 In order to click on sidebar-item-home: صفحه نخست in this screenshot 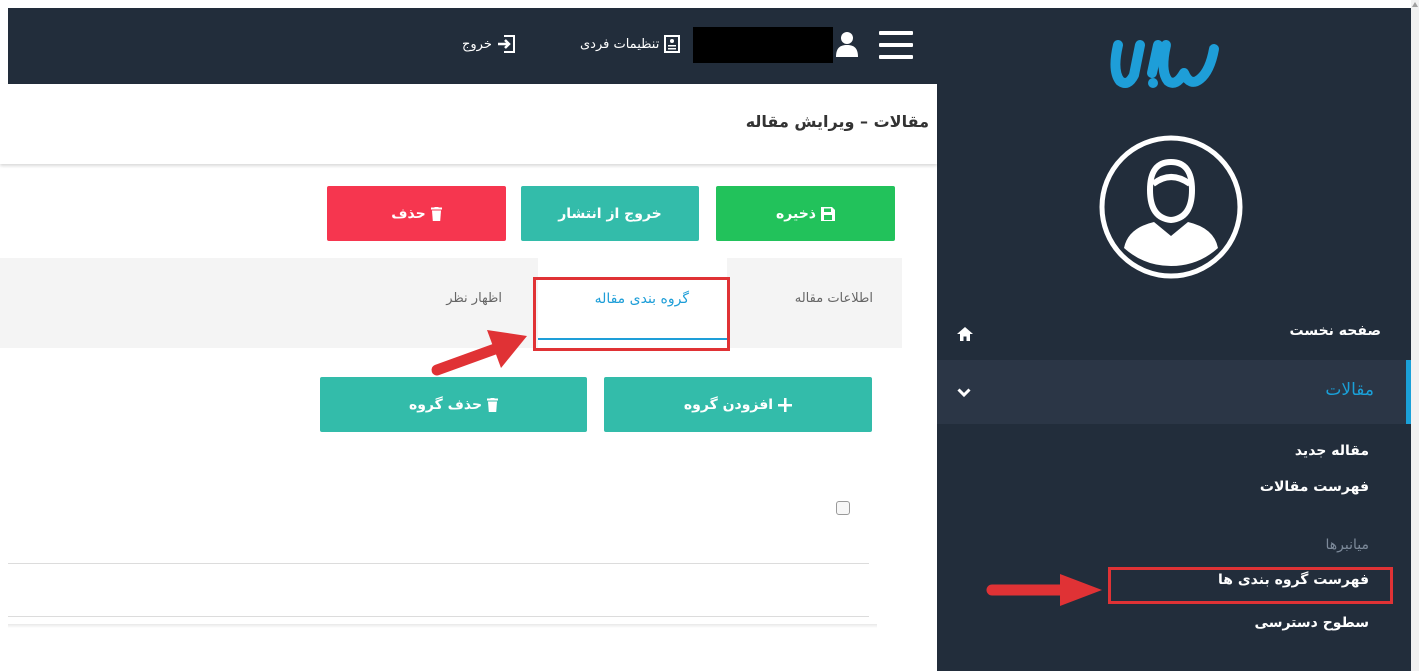, I will do `click(1174, 334)`.